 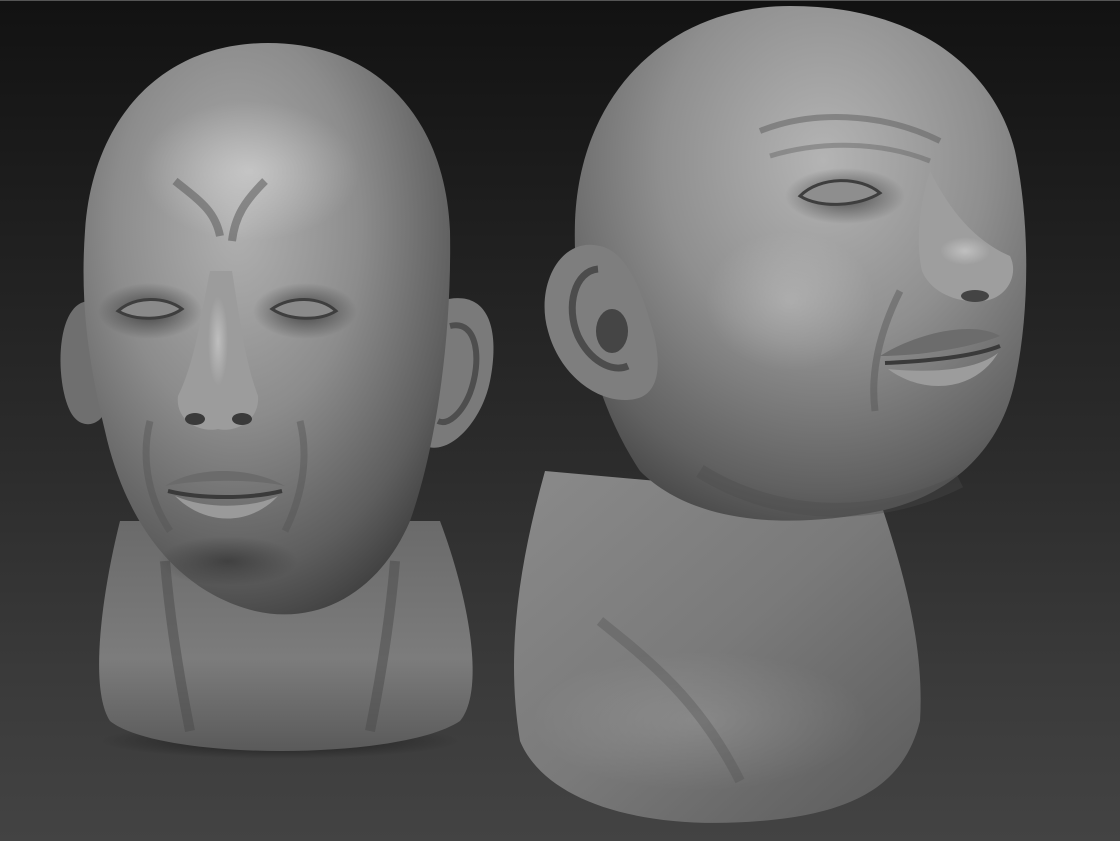 What do you see at coordinates (218, 341) in the screenshot?
I see `front-nose-highlight` at bounding box center [218, 341].